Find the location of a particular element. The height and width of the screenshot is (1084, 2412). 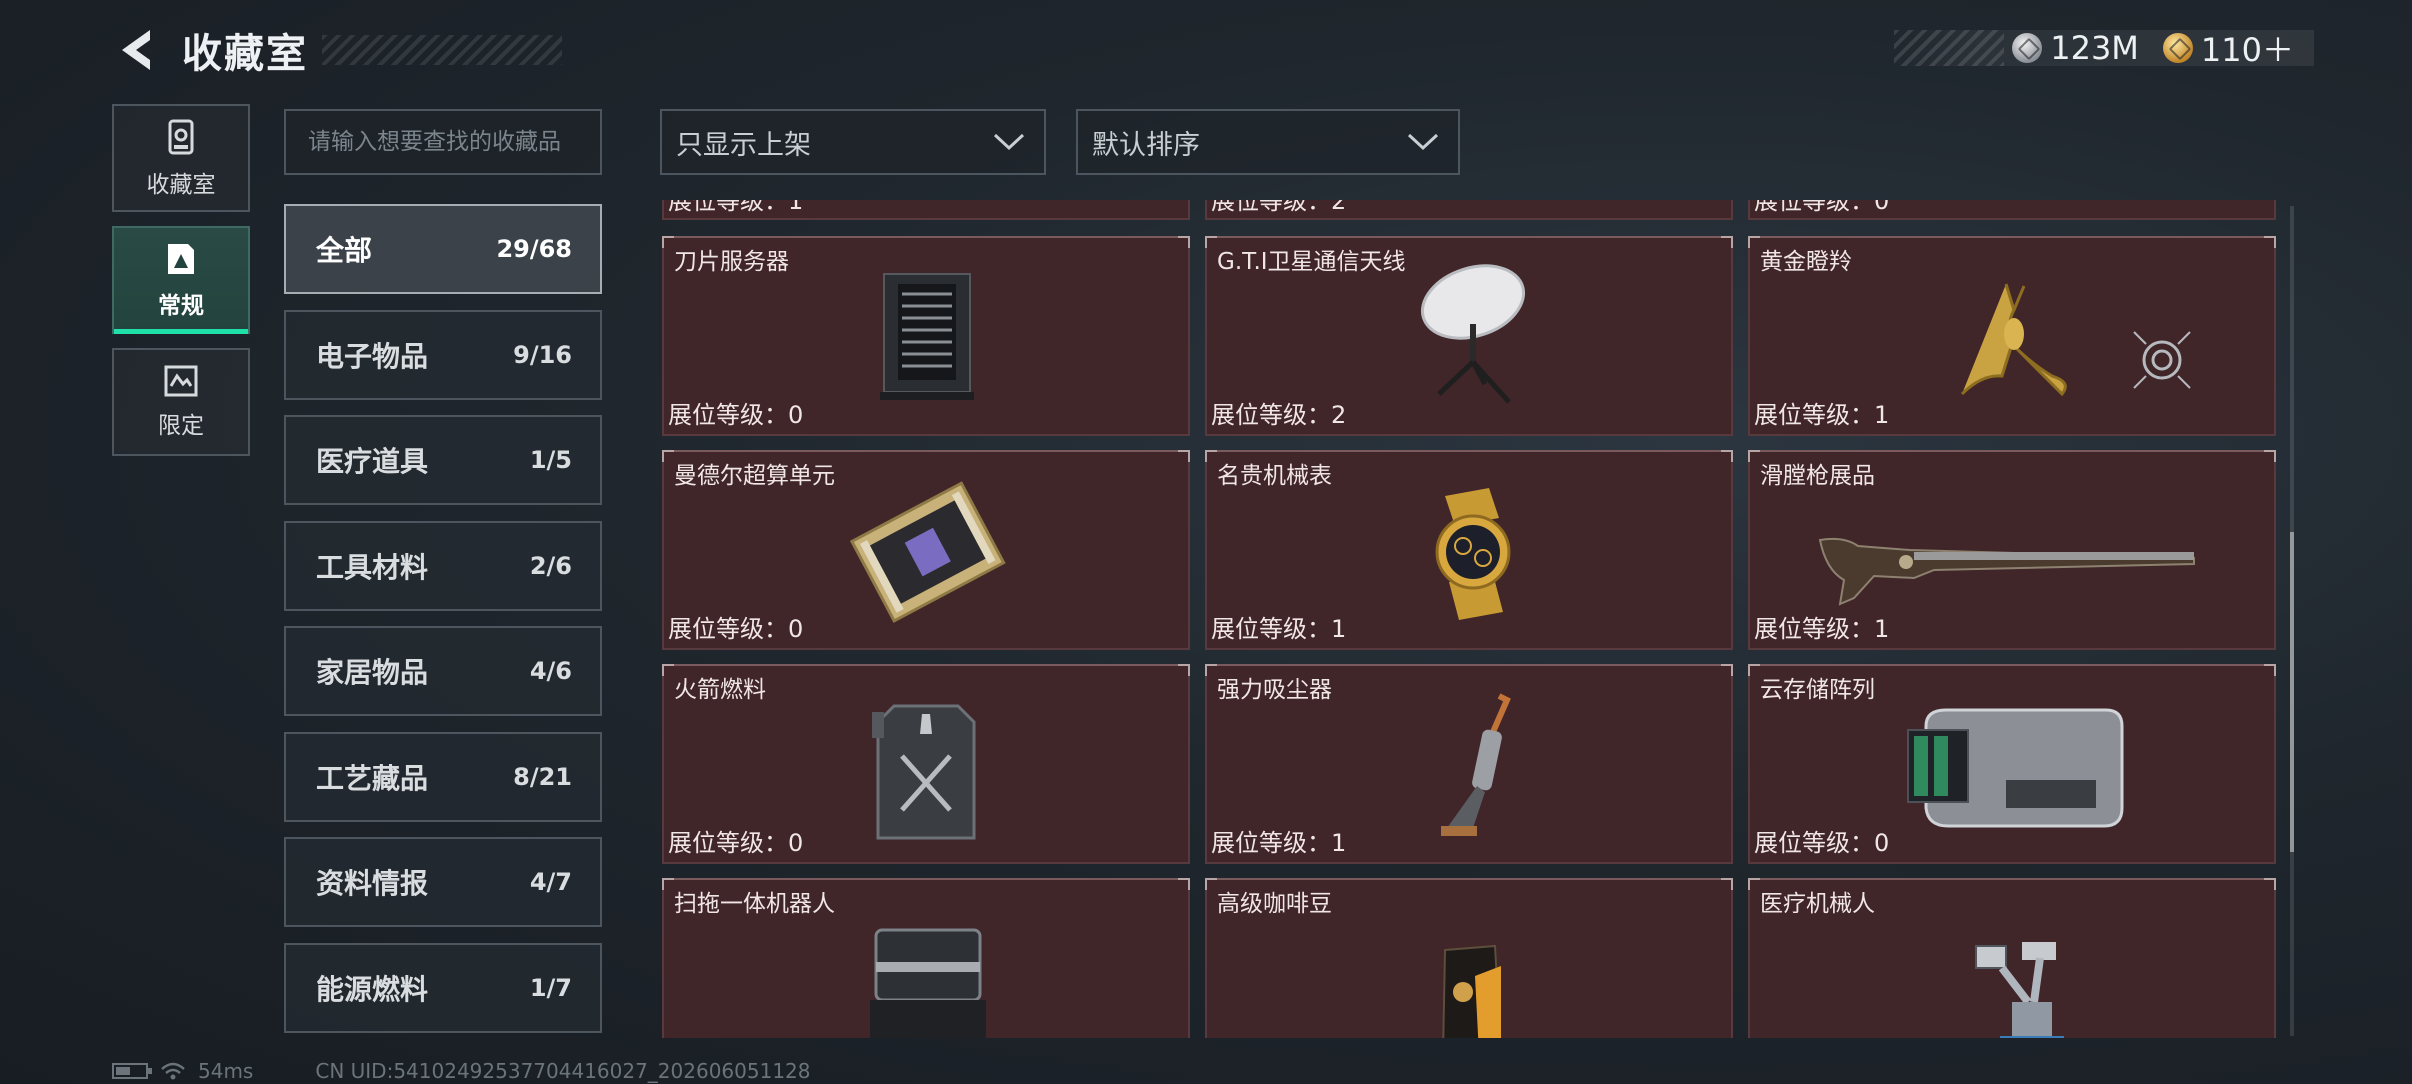

item-name: 火箭燃料 is located at coordinates (720, 690).